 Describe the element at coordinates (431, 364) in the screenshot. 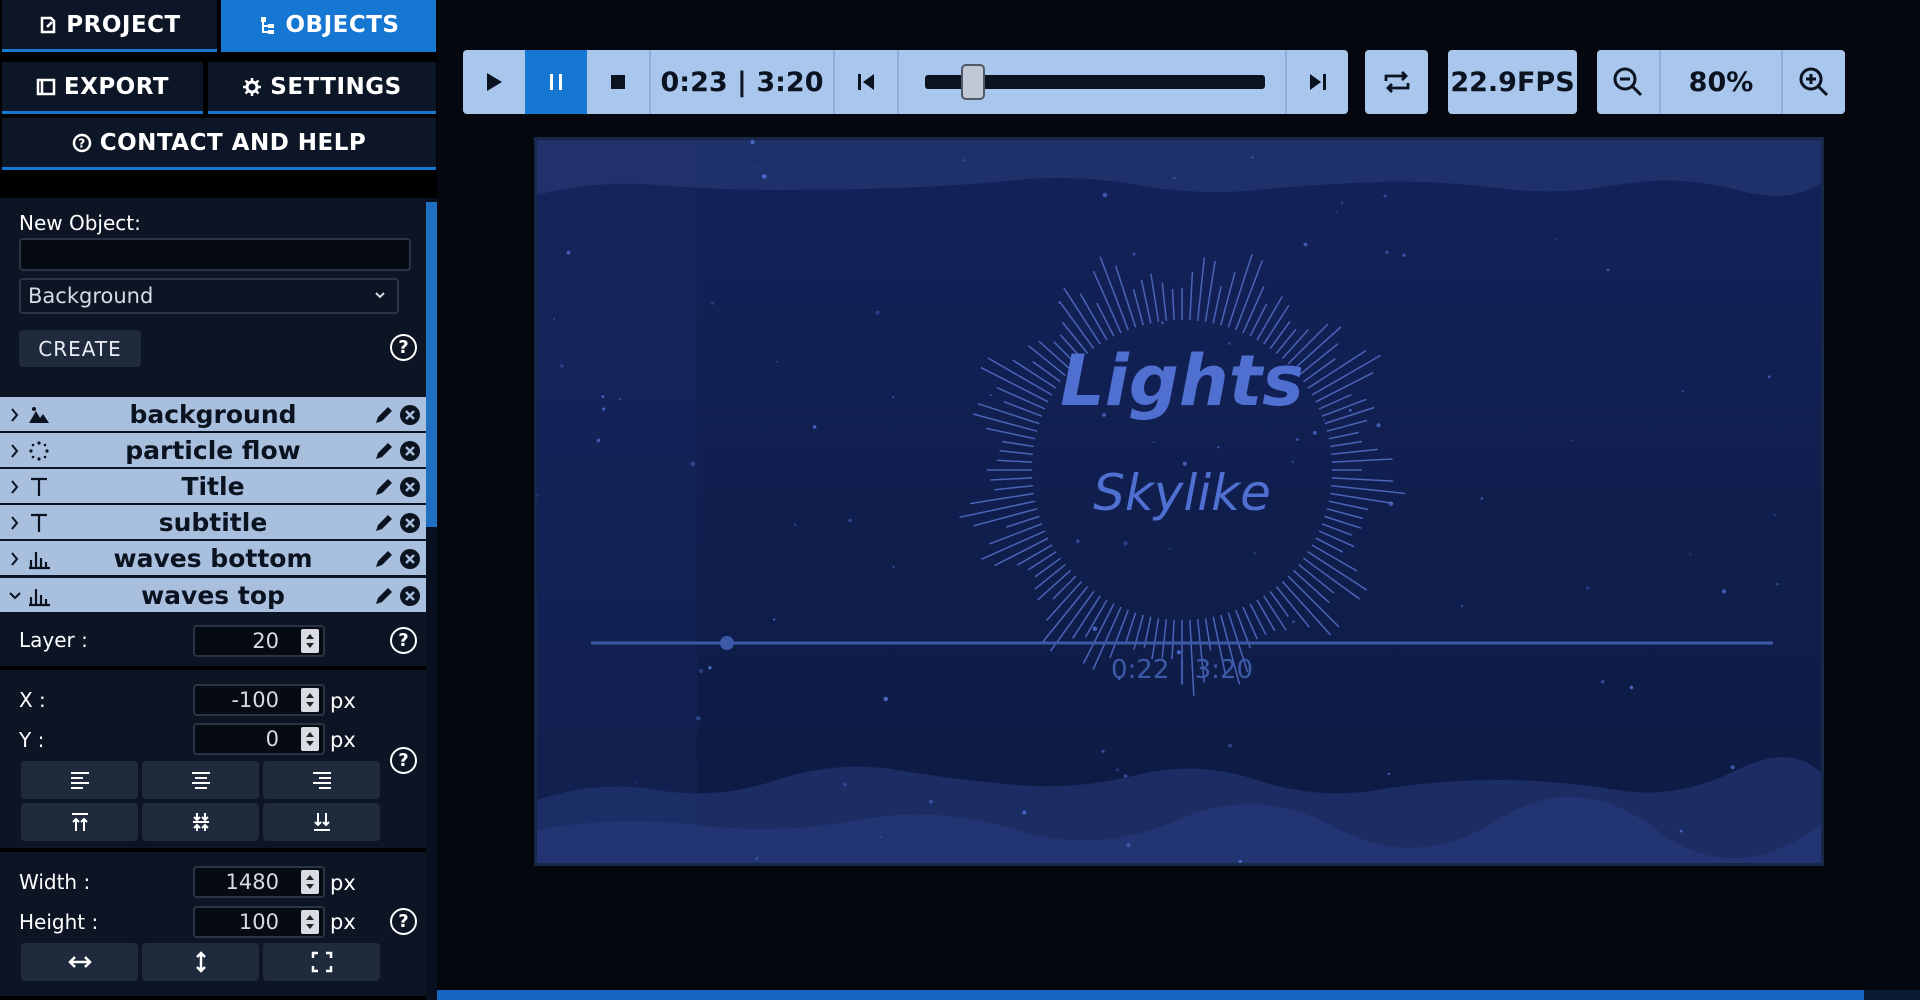

I see `scrollbar-thumb` at that location.